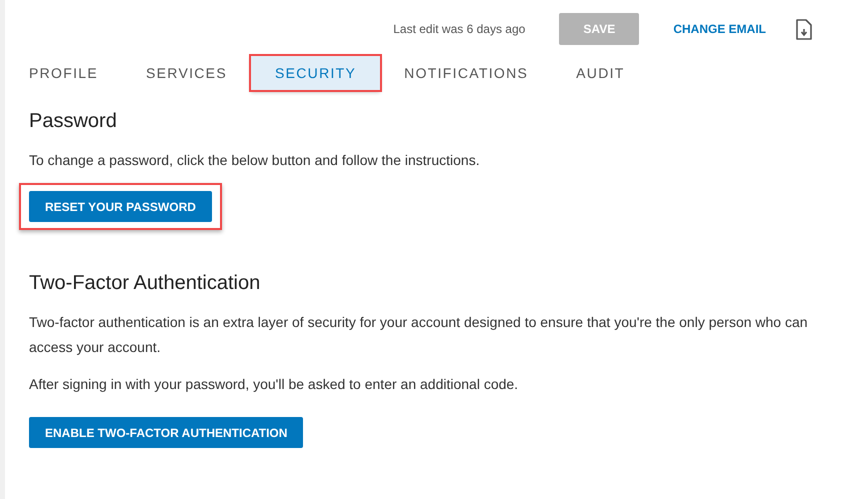 This screenshot has width=842, height=499. I want to click on description-text: After signing in with your password, you'll be asked to enter an additional code., so click(274, 384).